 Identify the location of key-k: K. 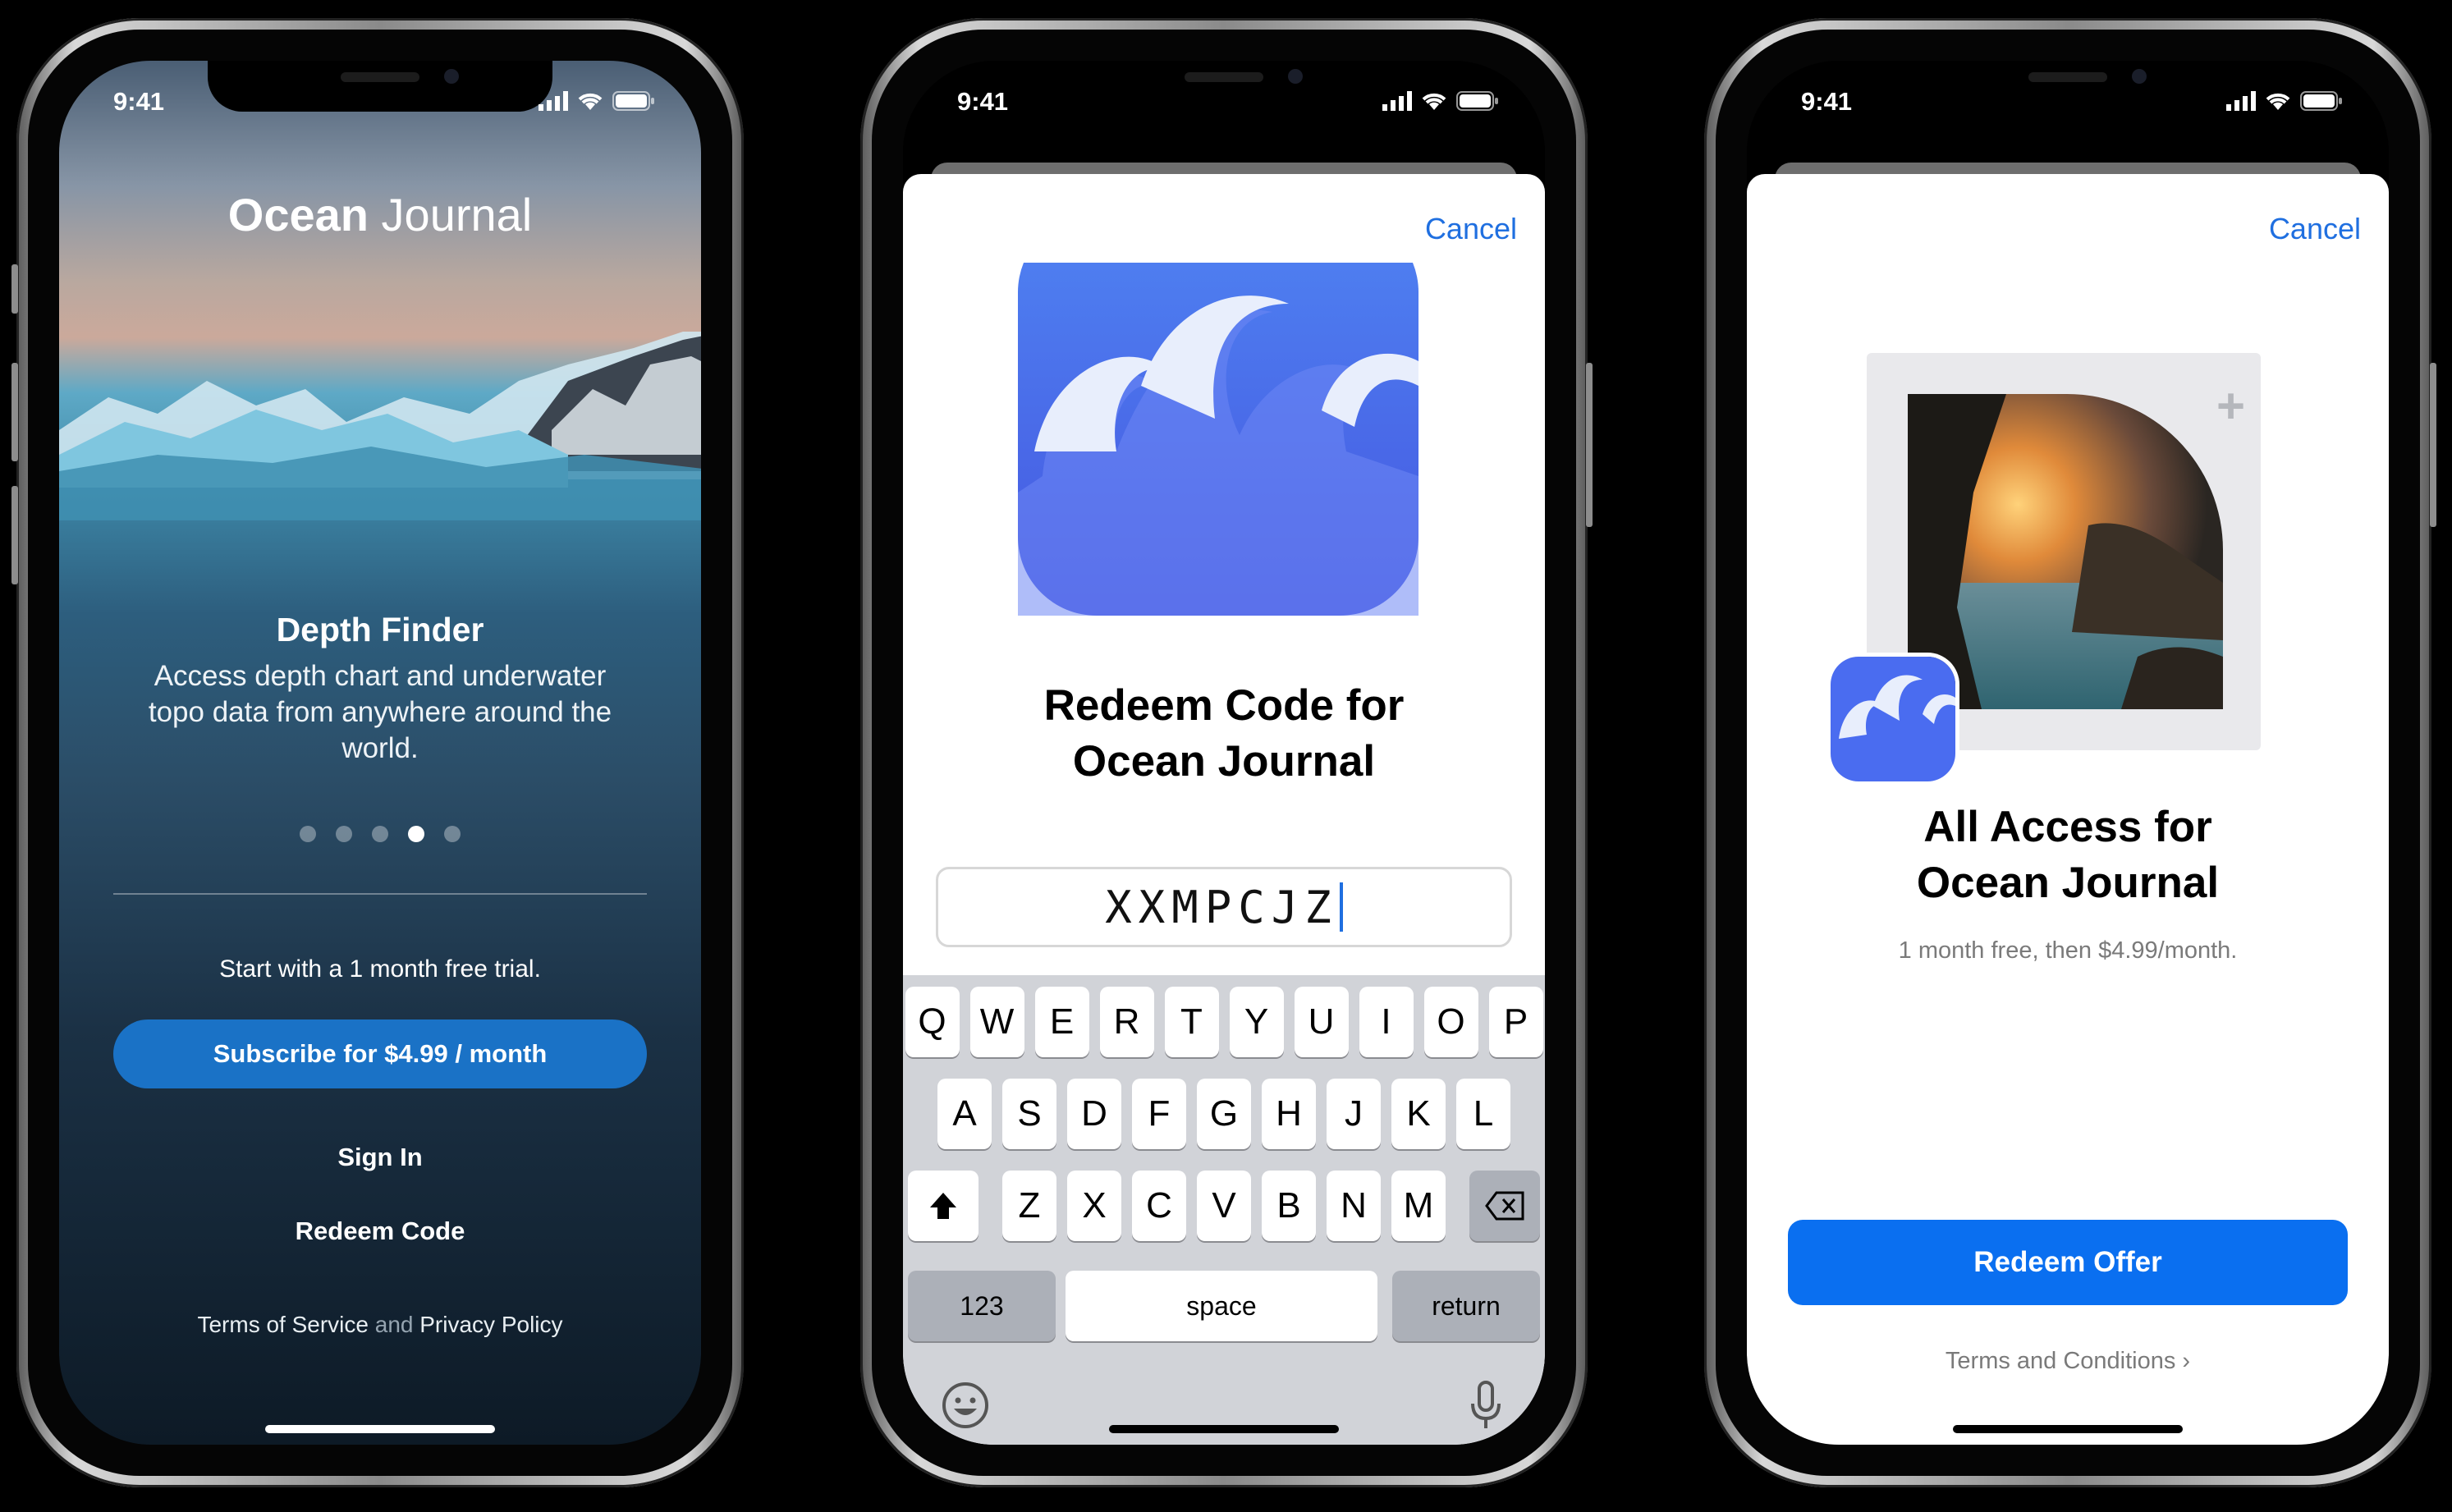
(1418, 1114).